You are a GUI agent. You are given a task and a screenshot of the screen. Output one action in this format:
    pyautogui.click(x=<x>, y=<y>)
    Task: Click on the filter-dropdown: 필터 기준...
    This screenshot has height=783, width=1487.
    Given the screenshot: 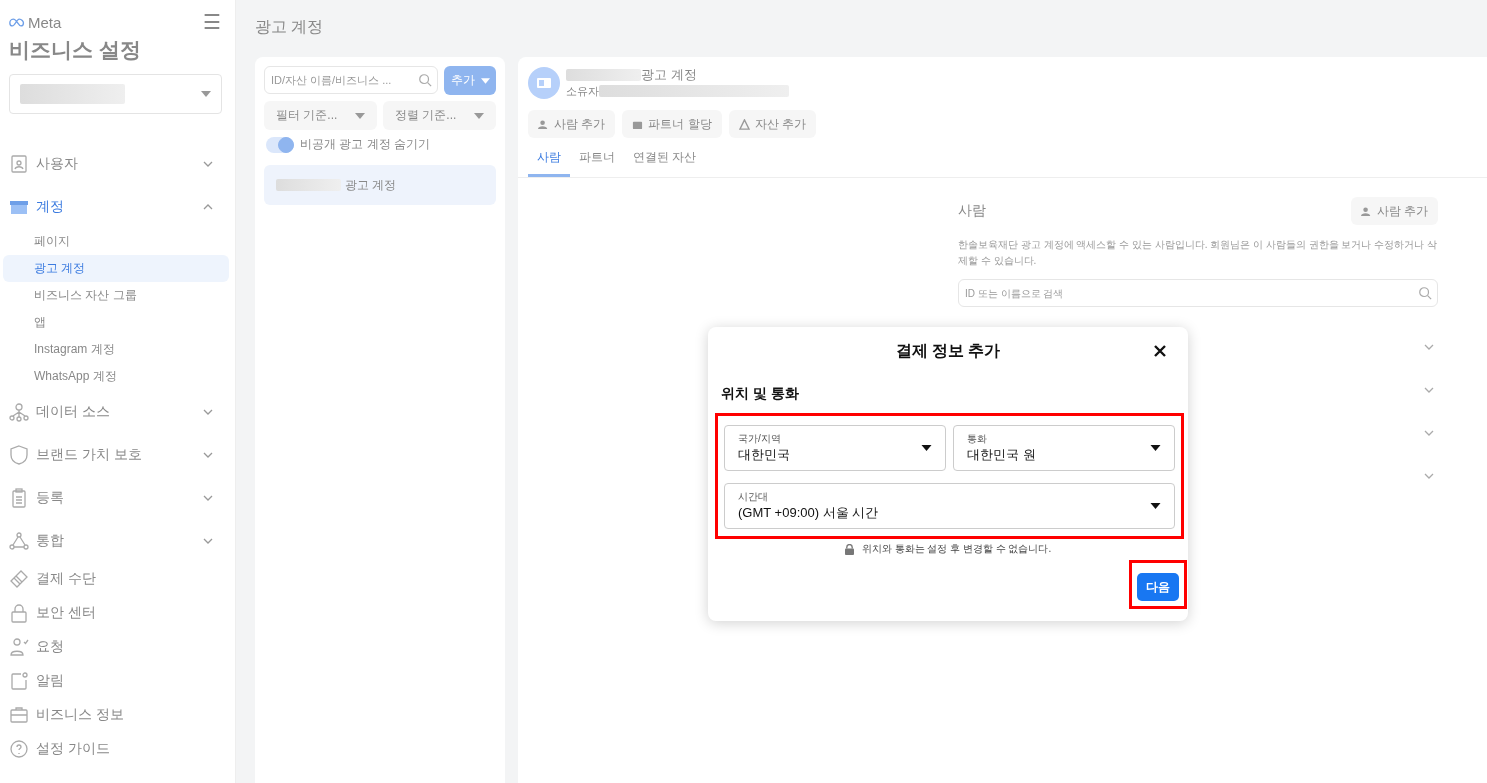 What is the action you would take?
    pyautogui.click(x=320, y=115)
    